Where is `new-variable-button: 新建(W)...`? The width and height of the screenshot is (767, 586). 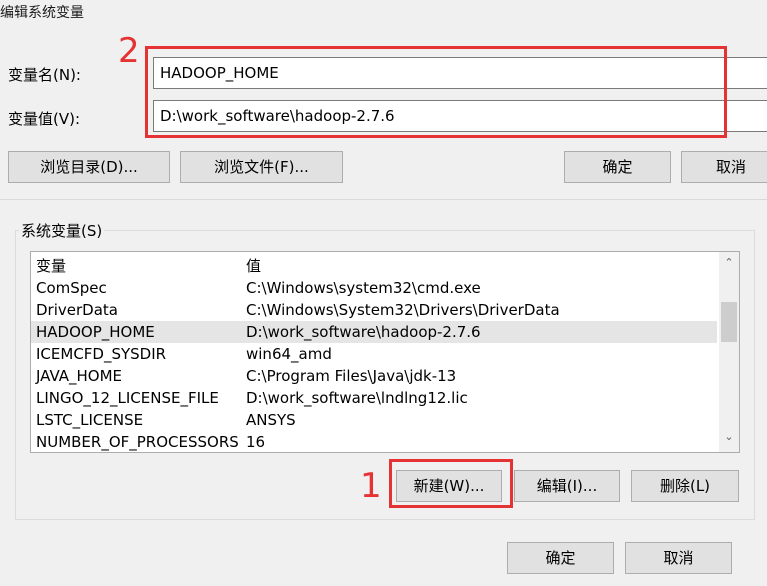 new-variable-button: 新建(W)... is located at coordinates (449, 486).